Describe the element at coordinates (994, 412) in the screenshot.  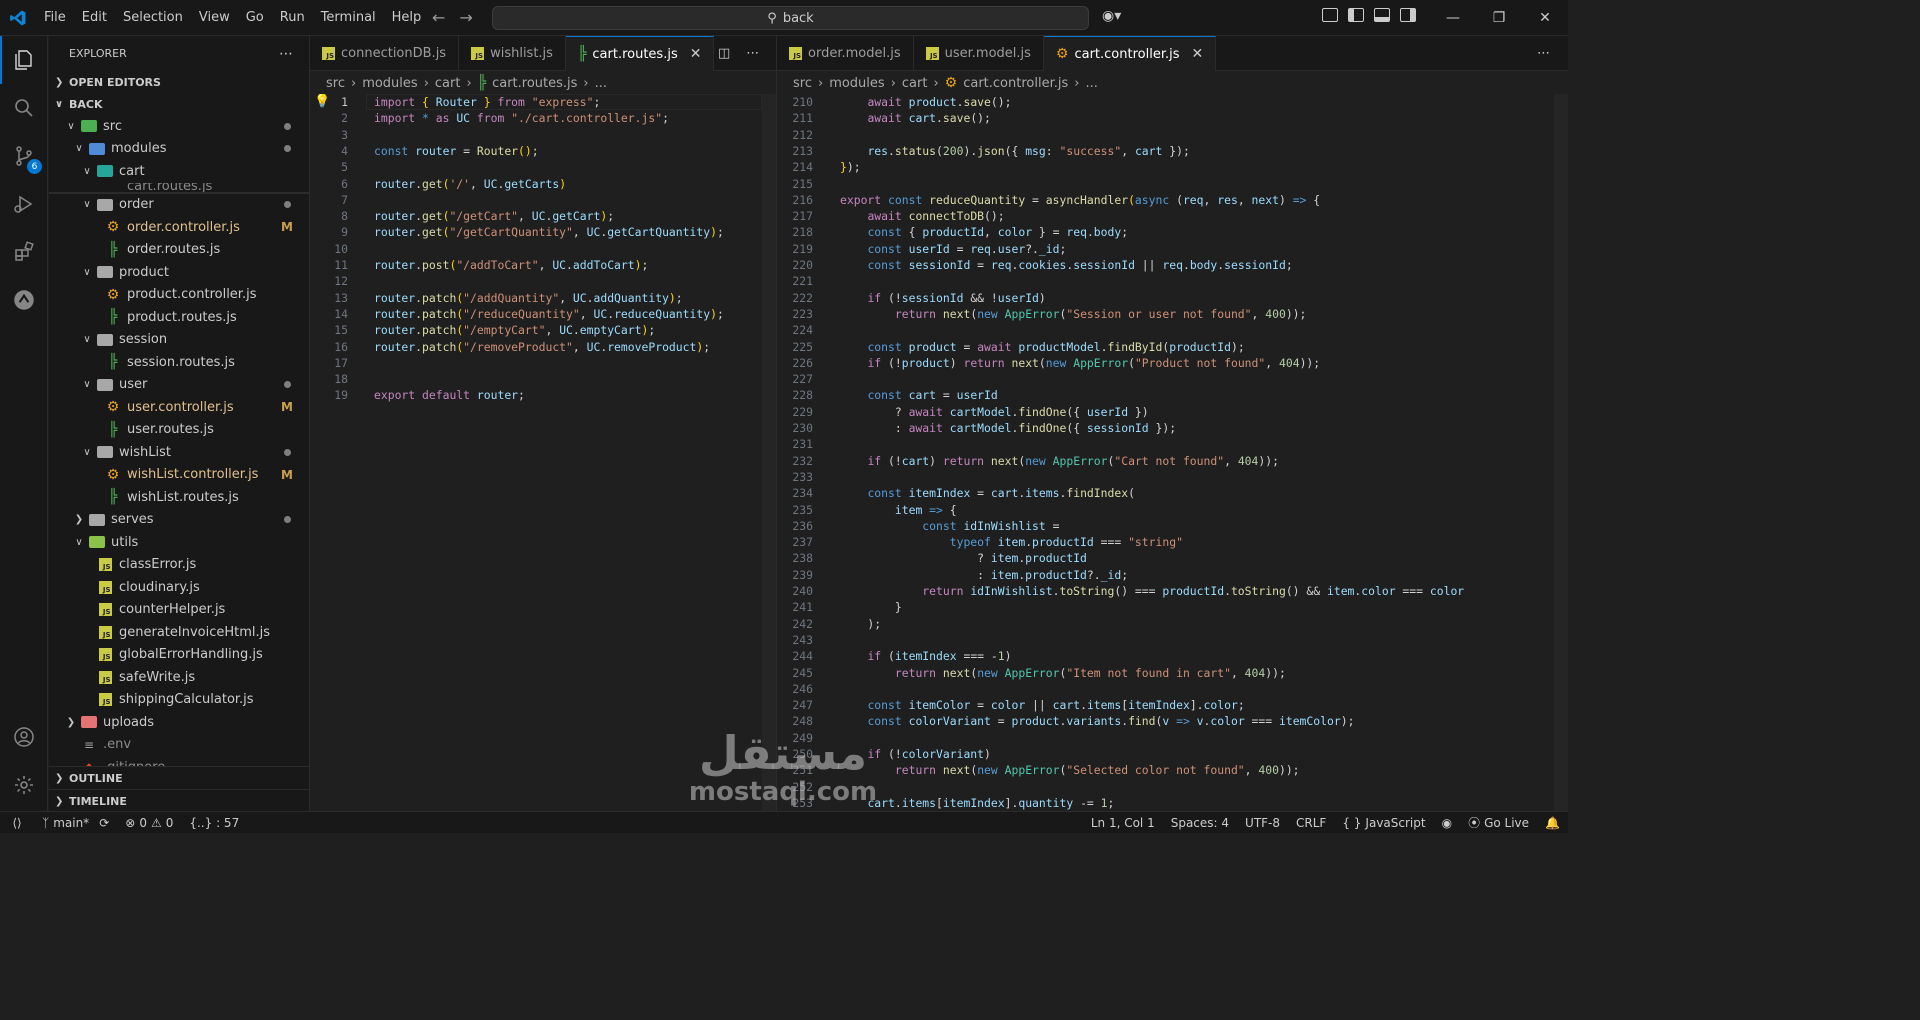
I see `code-line: ? await cartModel.findOne({ userId })` at that location.